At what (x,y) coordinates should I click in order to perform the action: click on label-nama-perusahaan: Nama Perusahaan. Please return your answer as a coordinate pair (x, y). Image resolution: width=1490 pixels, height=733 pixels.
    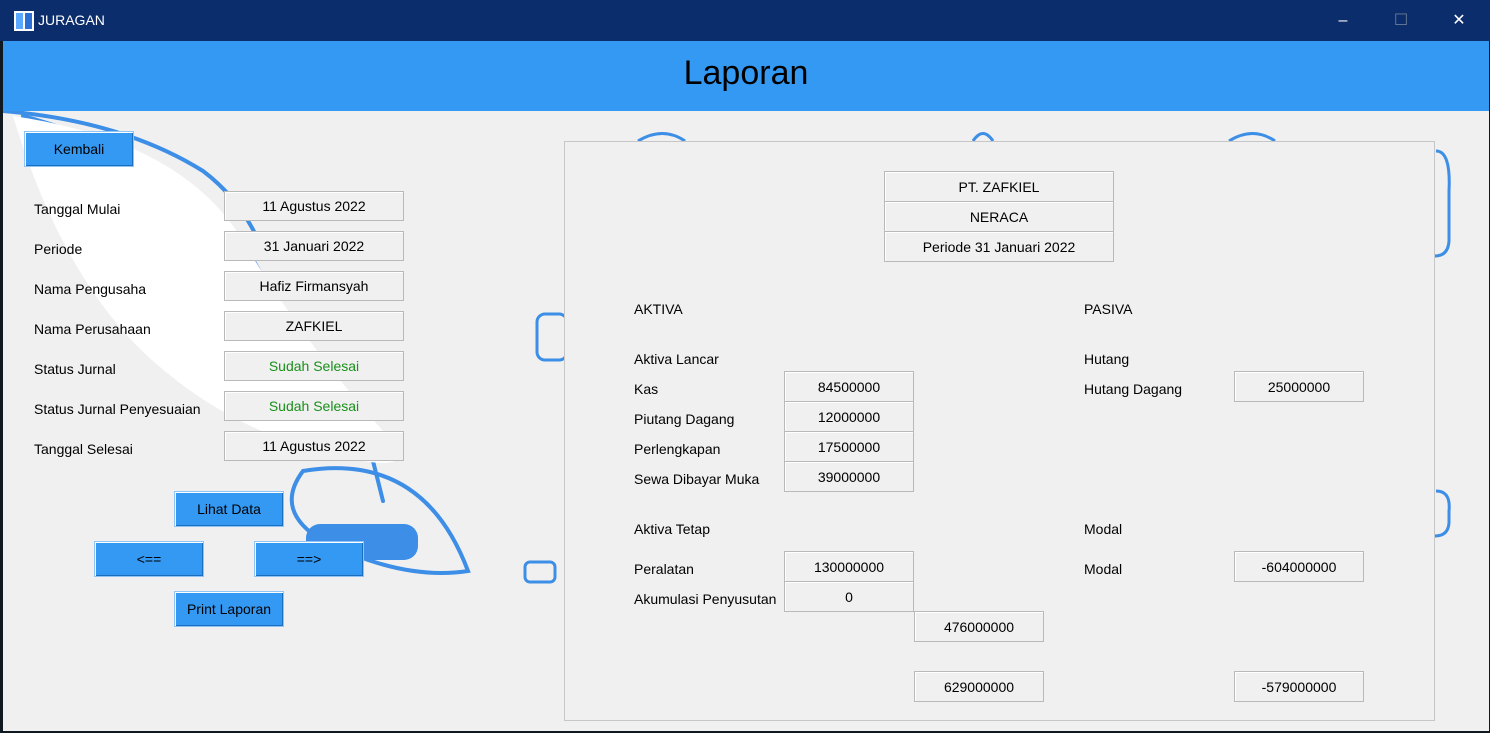
    Looking at the image, I should click on (92, 329).